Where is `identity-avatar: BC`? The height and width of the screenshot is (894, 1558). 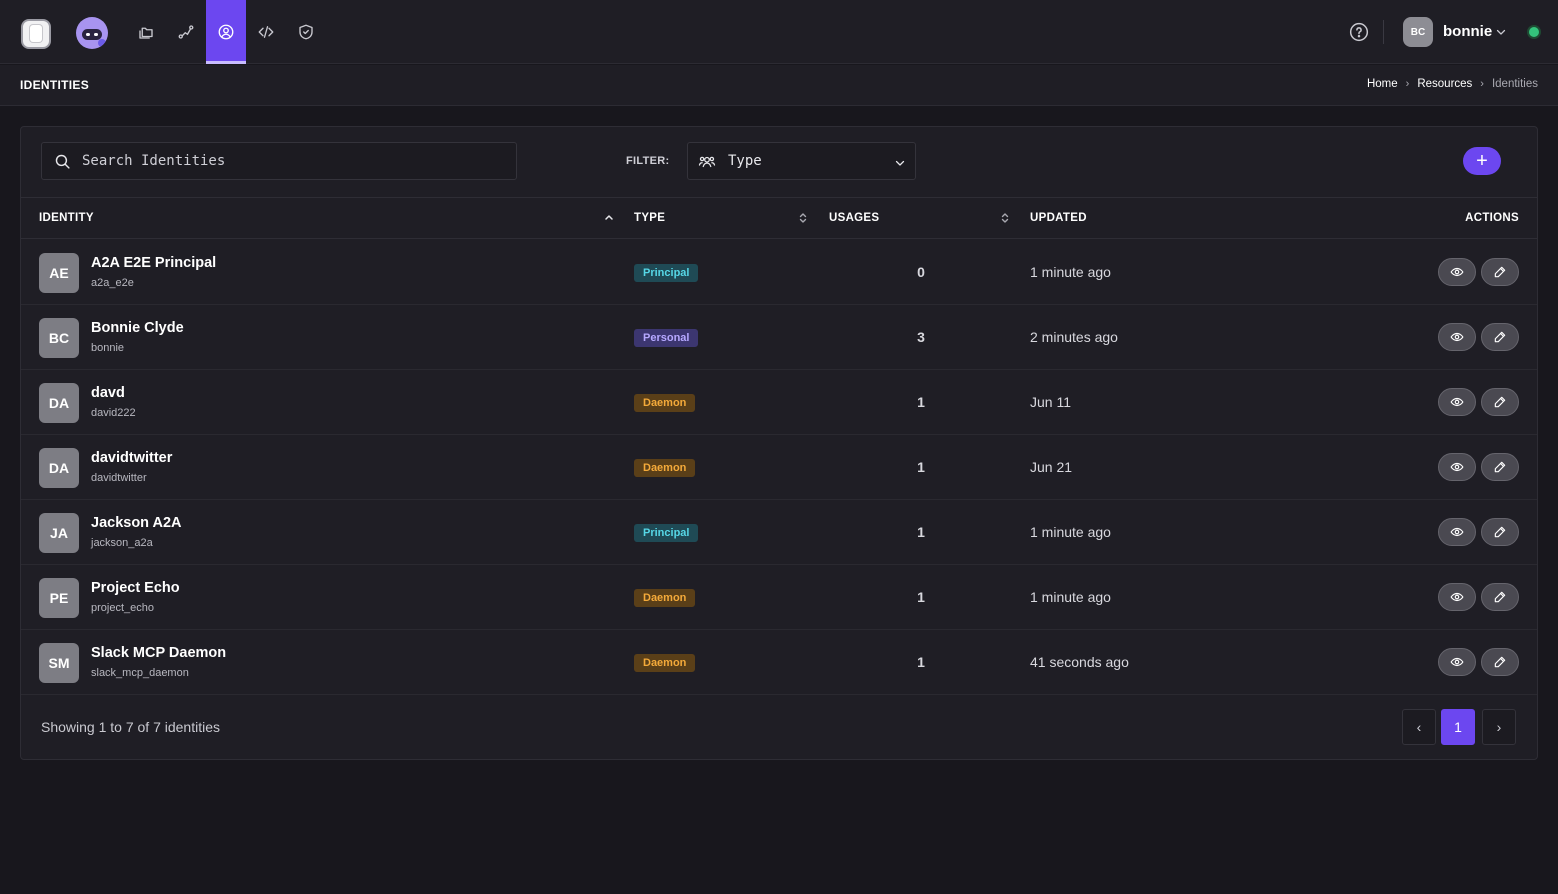
identity-avatar: BC is located at coordinates (59, 338).